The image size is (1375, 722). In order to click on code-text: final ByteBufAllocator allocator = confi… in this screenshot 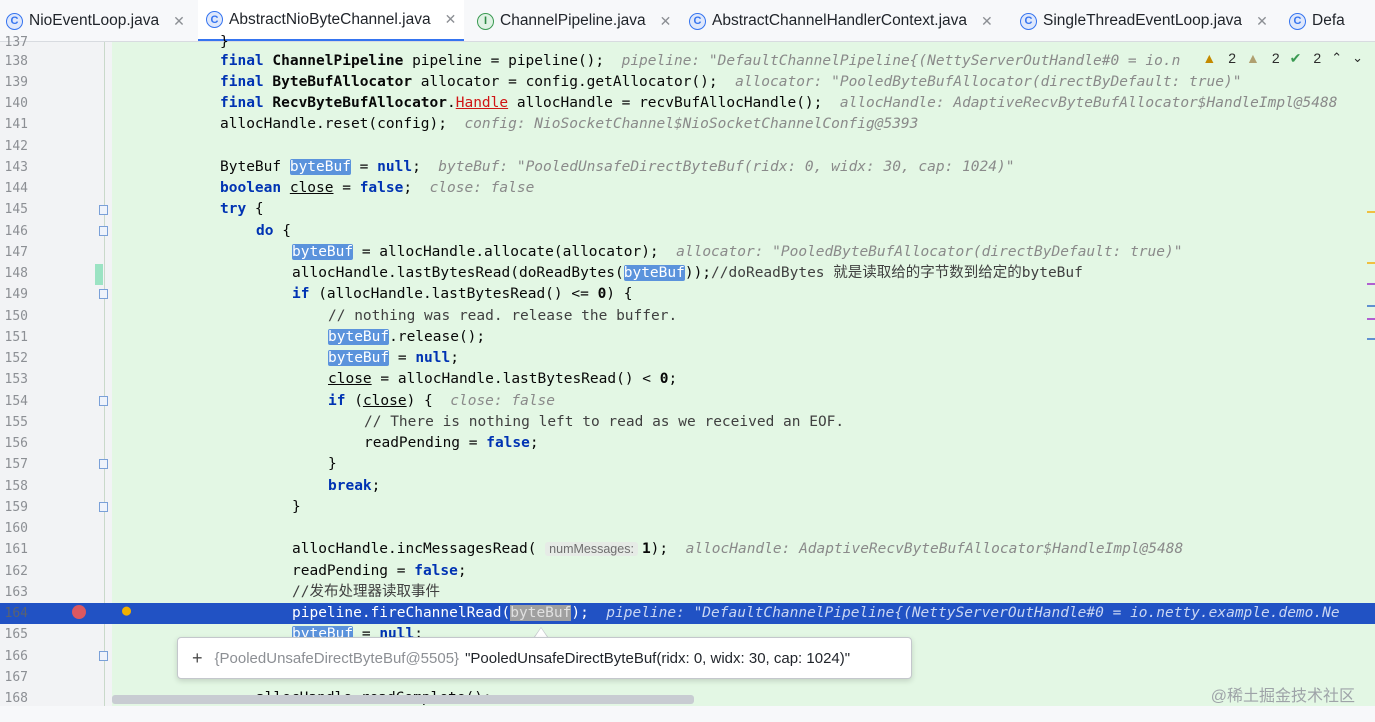, I will do `click(731, 82)`.